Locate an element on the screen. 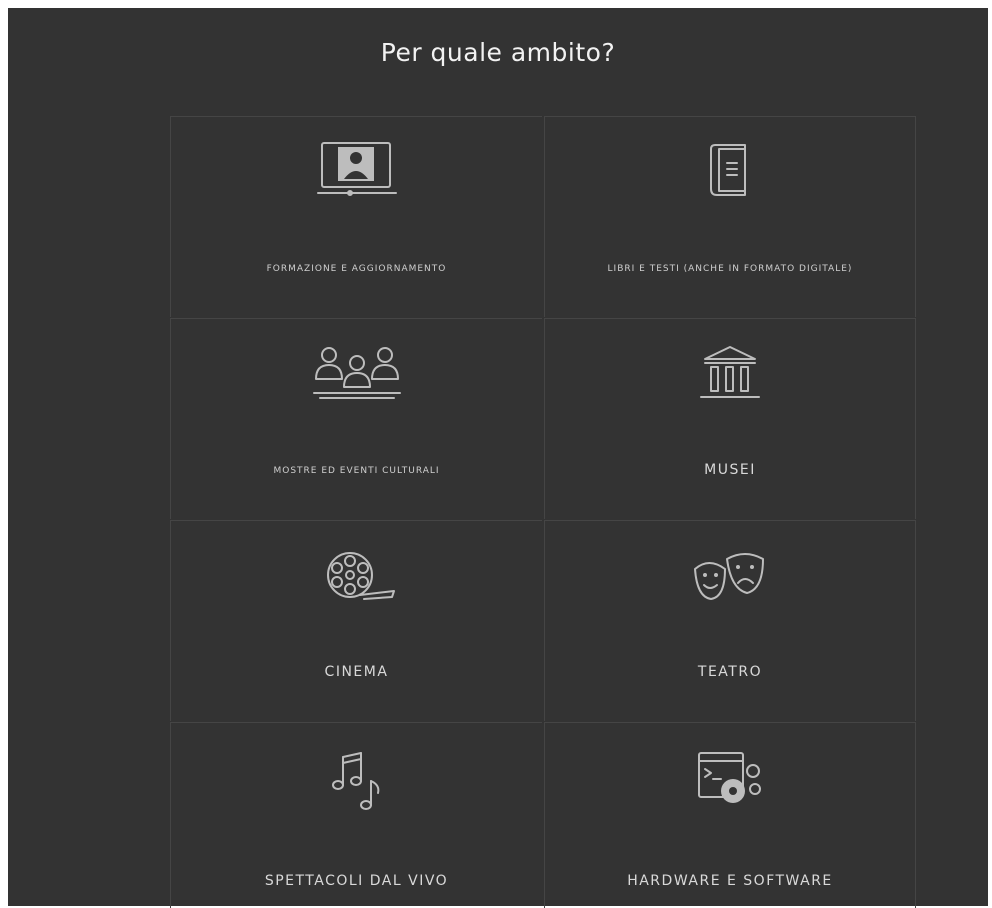 The image size is (992, 908). category-label: TEATRO is located at coordinates (730, 672).